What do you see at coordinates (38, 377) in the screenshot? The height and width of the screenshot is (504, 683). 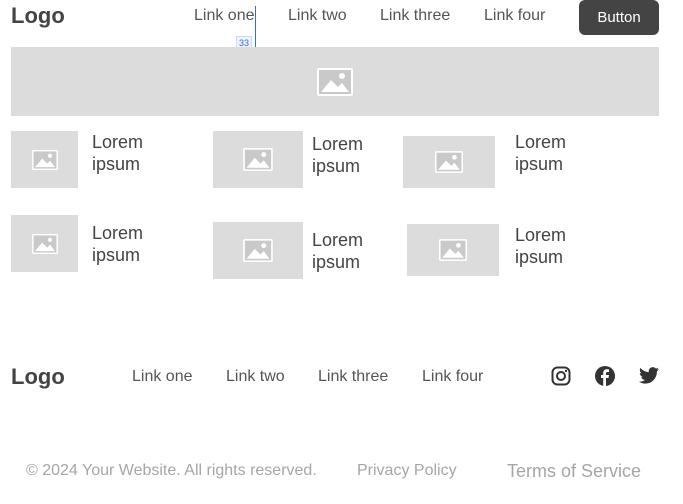 I see `footer-logo: Logo` at bounding box center [38, 377].